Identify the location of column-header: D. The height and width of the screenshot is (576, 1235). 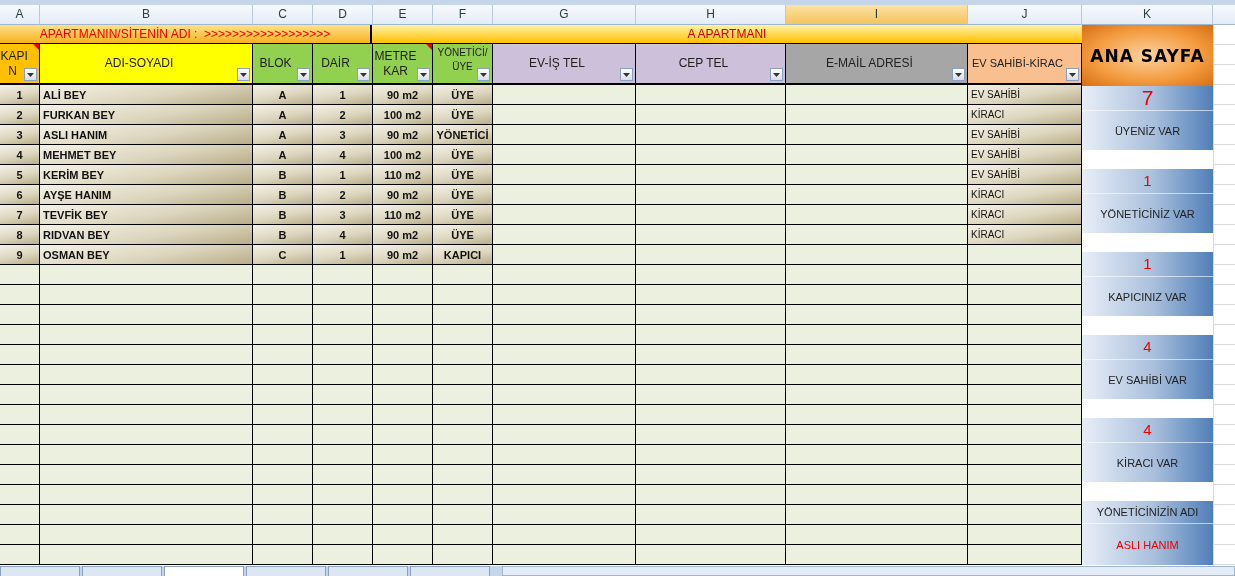
(343, 15).